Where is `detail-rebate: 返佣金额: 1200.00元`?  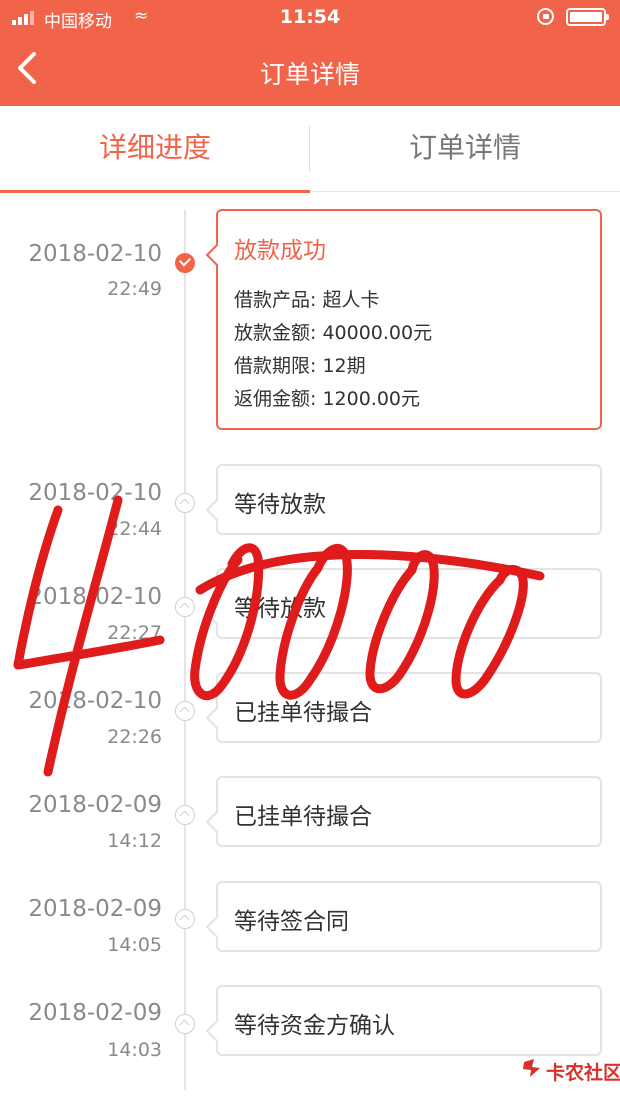
detail-rebate: 返佣金额: 1200.00元 is located at coordinates (327, 399).